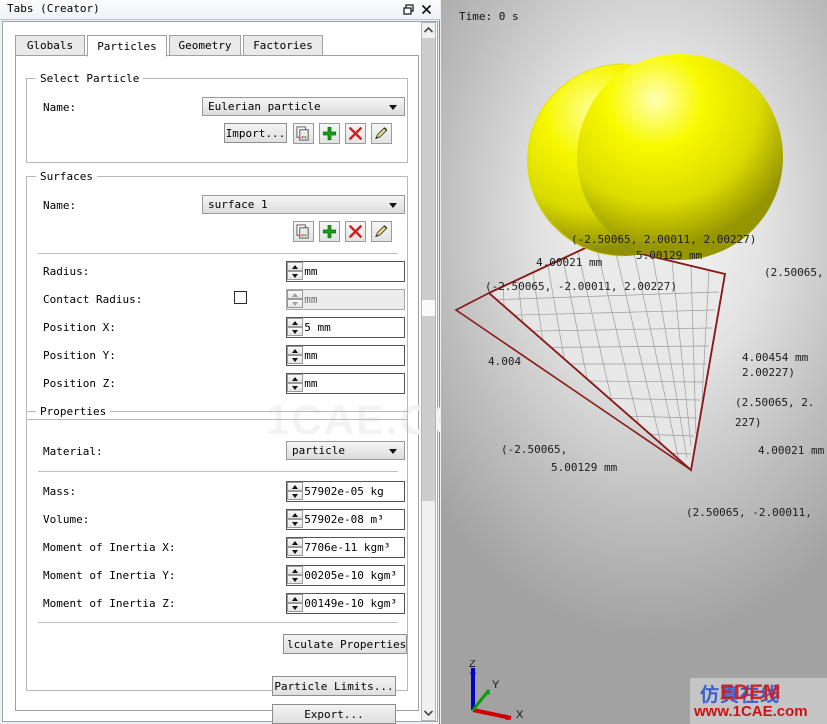 The image size is (827, 724). Describe the element at coordinates (345, 299) in the screenshot. I see `contact-radius-input: 2 mm` at that location.